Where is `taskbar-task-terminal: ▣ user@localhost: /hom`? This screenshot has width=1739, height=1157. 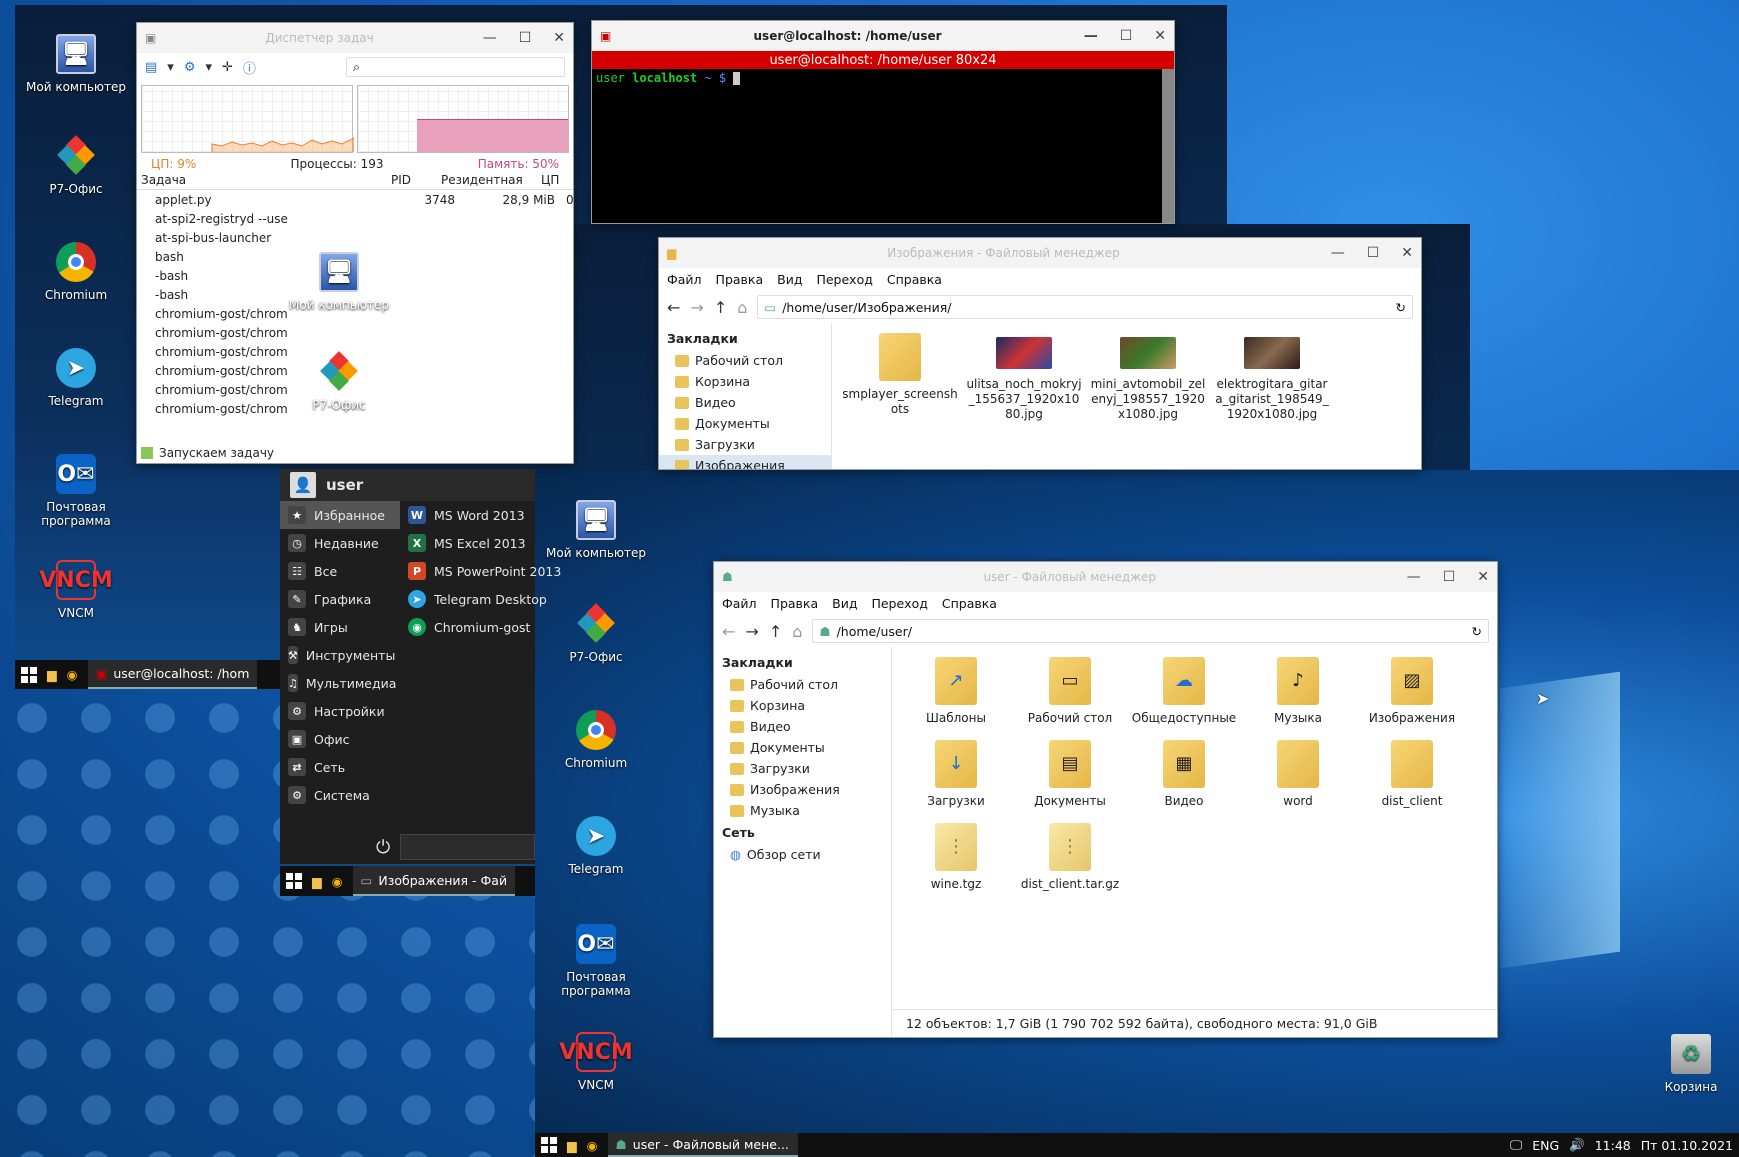 taskbar-task-terminal: ▣ user@localhost: /hom is located at coordinates (172, 674).